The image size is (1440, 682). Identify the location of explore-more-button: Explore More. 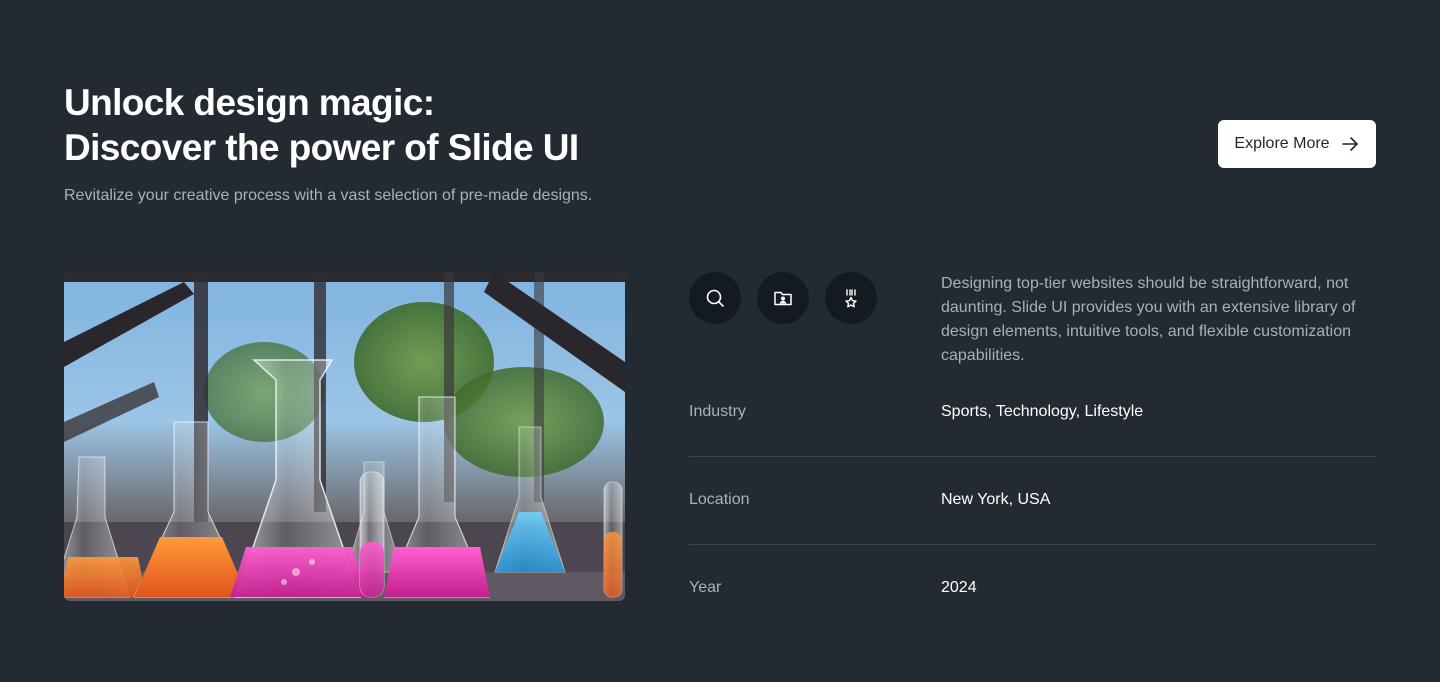
(1297, 144).